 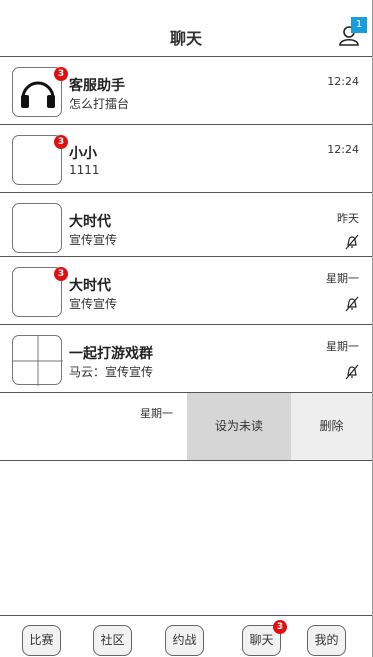 I want to click on chat-name: 小小, so click(x=83, y=154).